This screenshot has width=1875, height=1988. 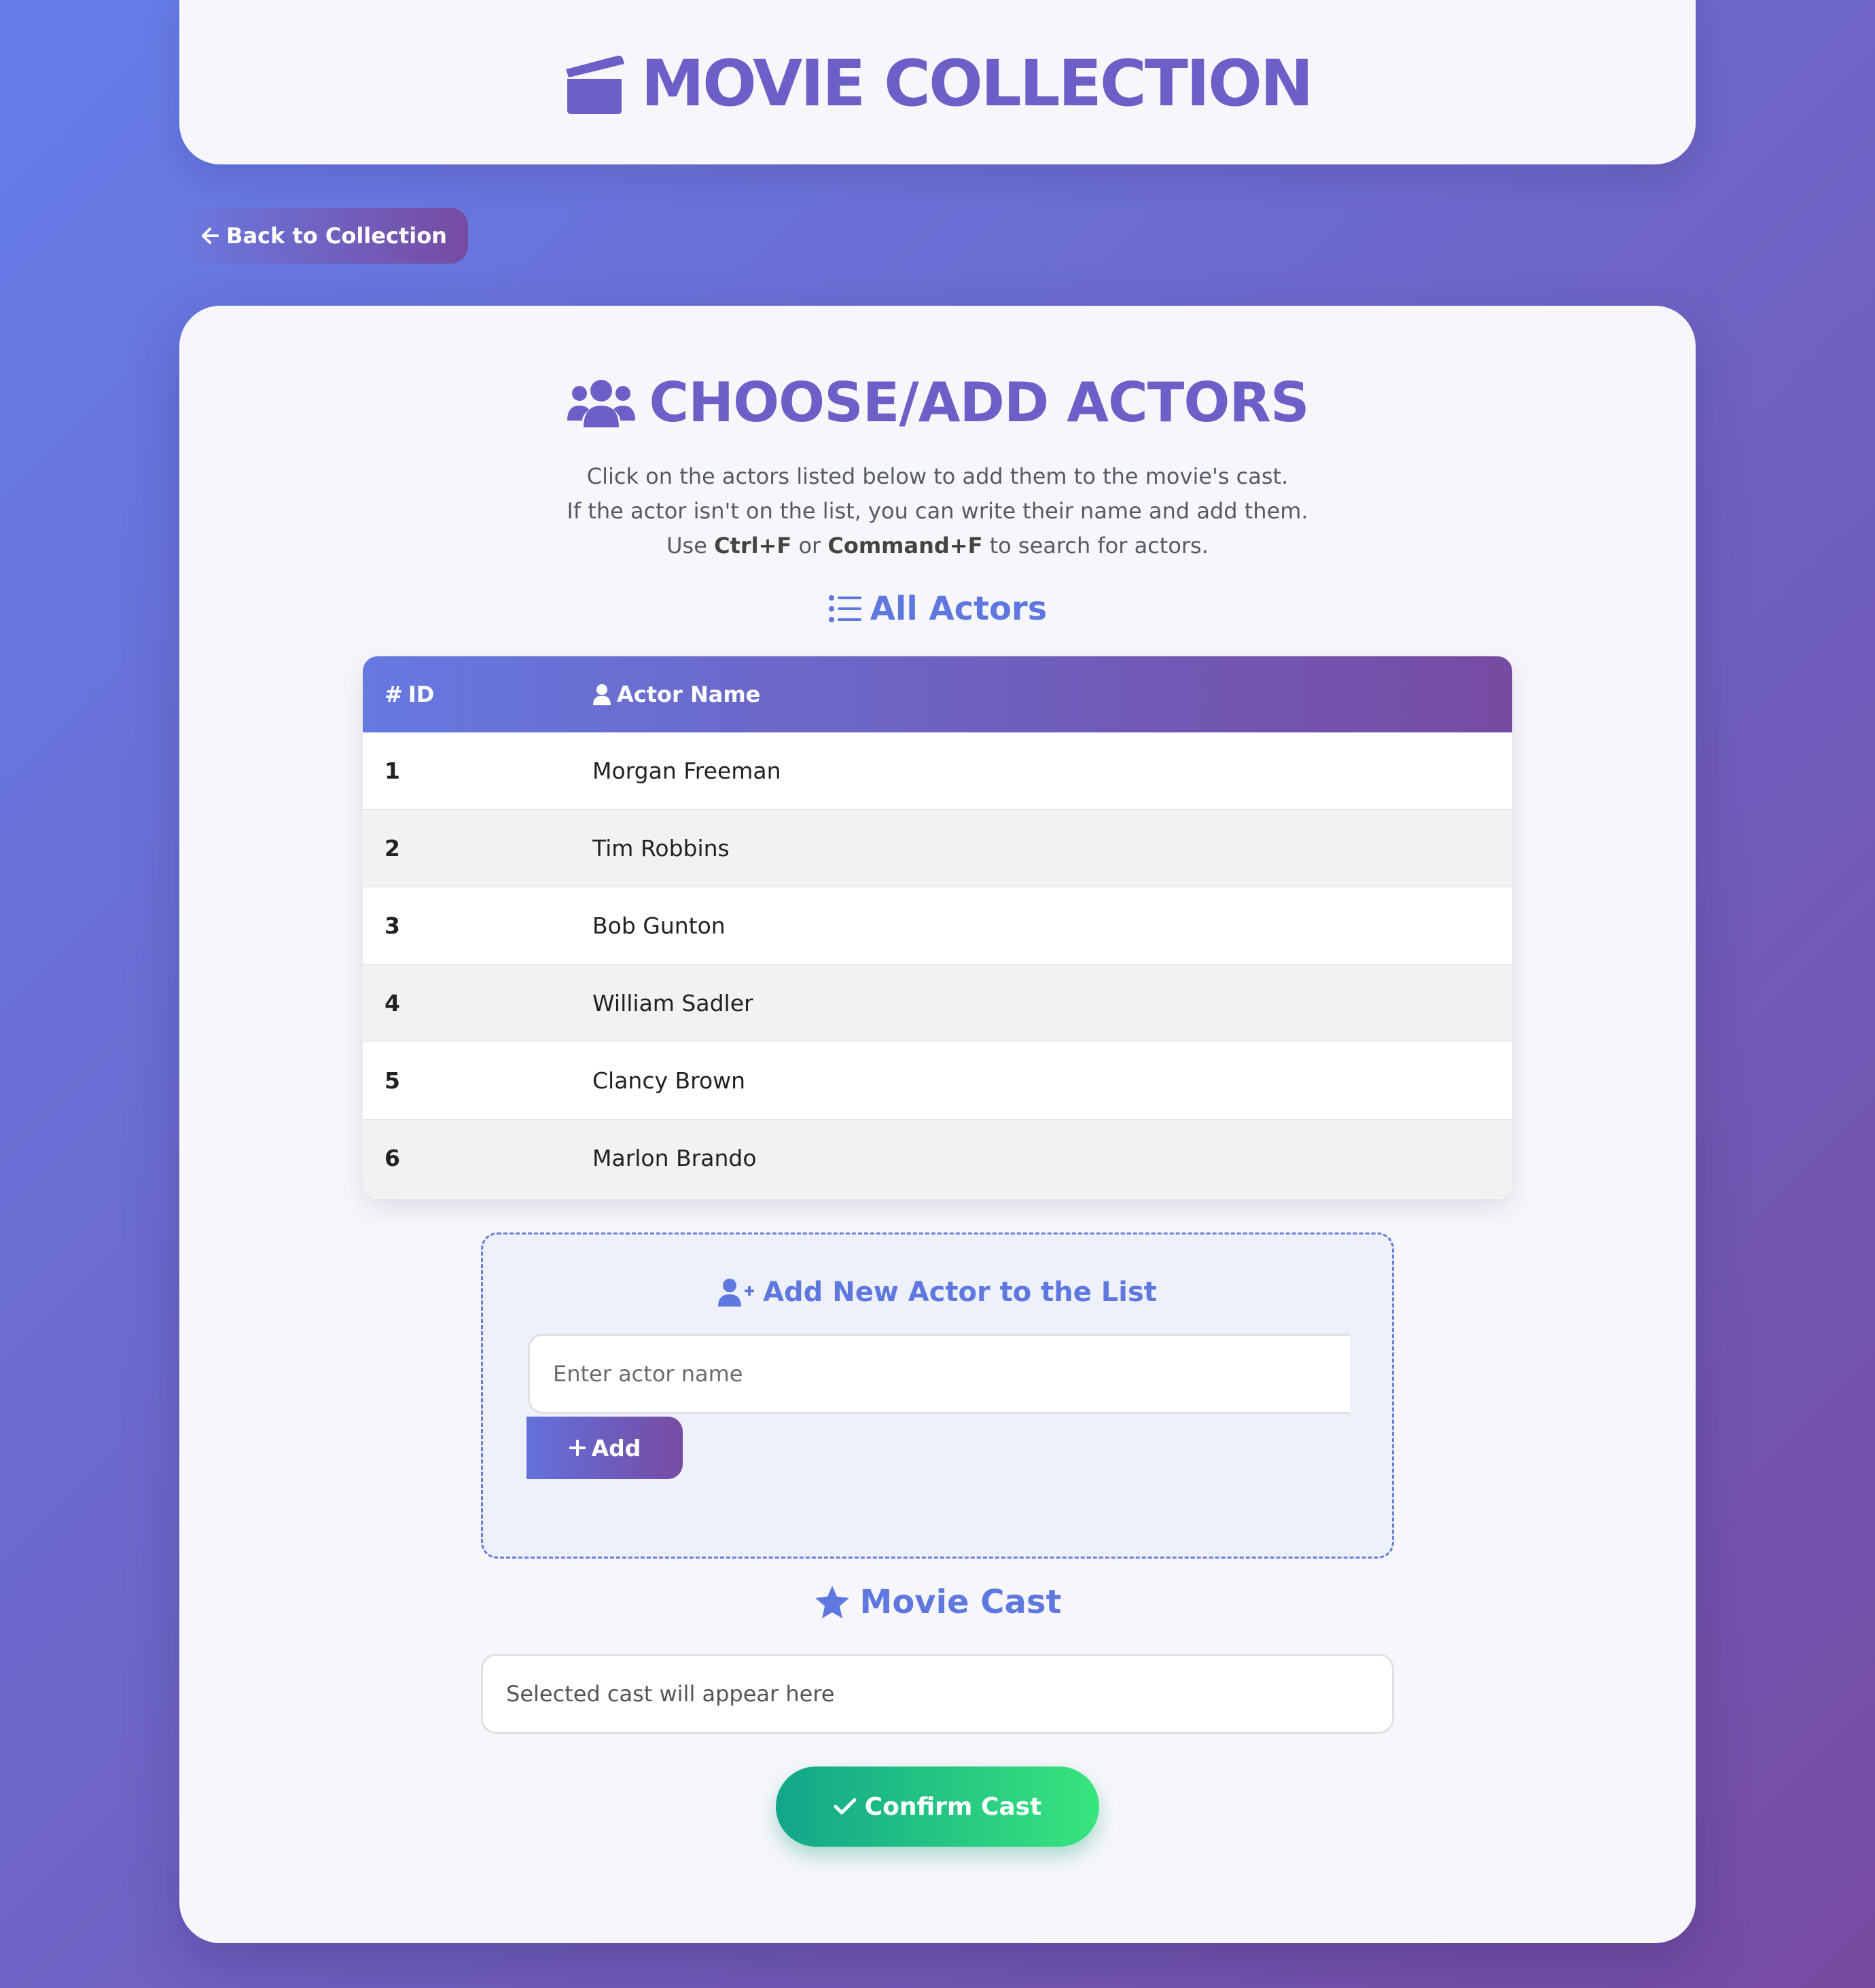 What do you see at coordinates (937, 1694) in the screenshot?
I see `selected-cast-field: Selected cast will appear here` at bounding box center [937, 1694].